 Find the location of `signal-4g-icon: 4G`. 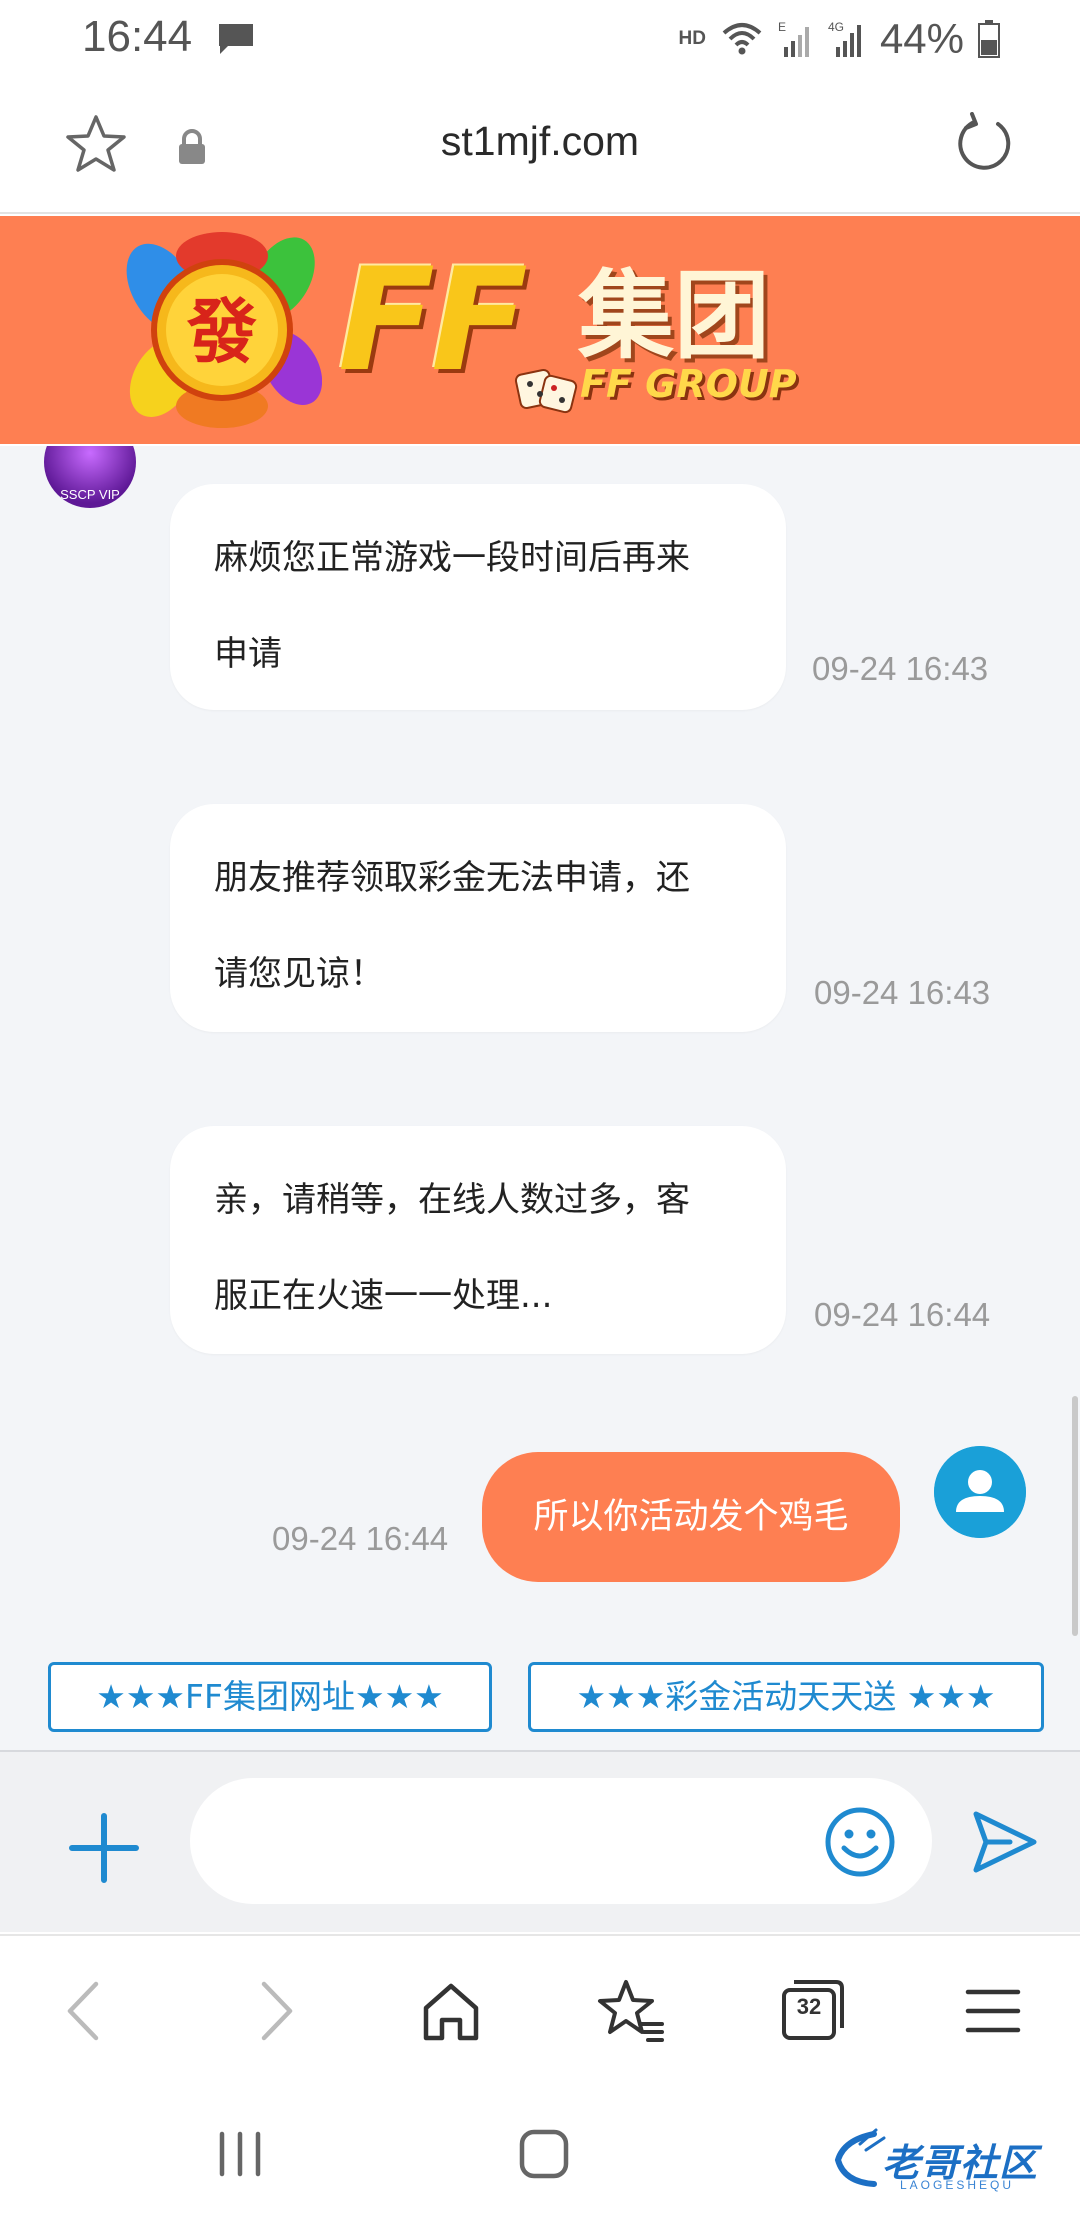

signal-4g-icon: 4G is located at coordinates (844, 38).